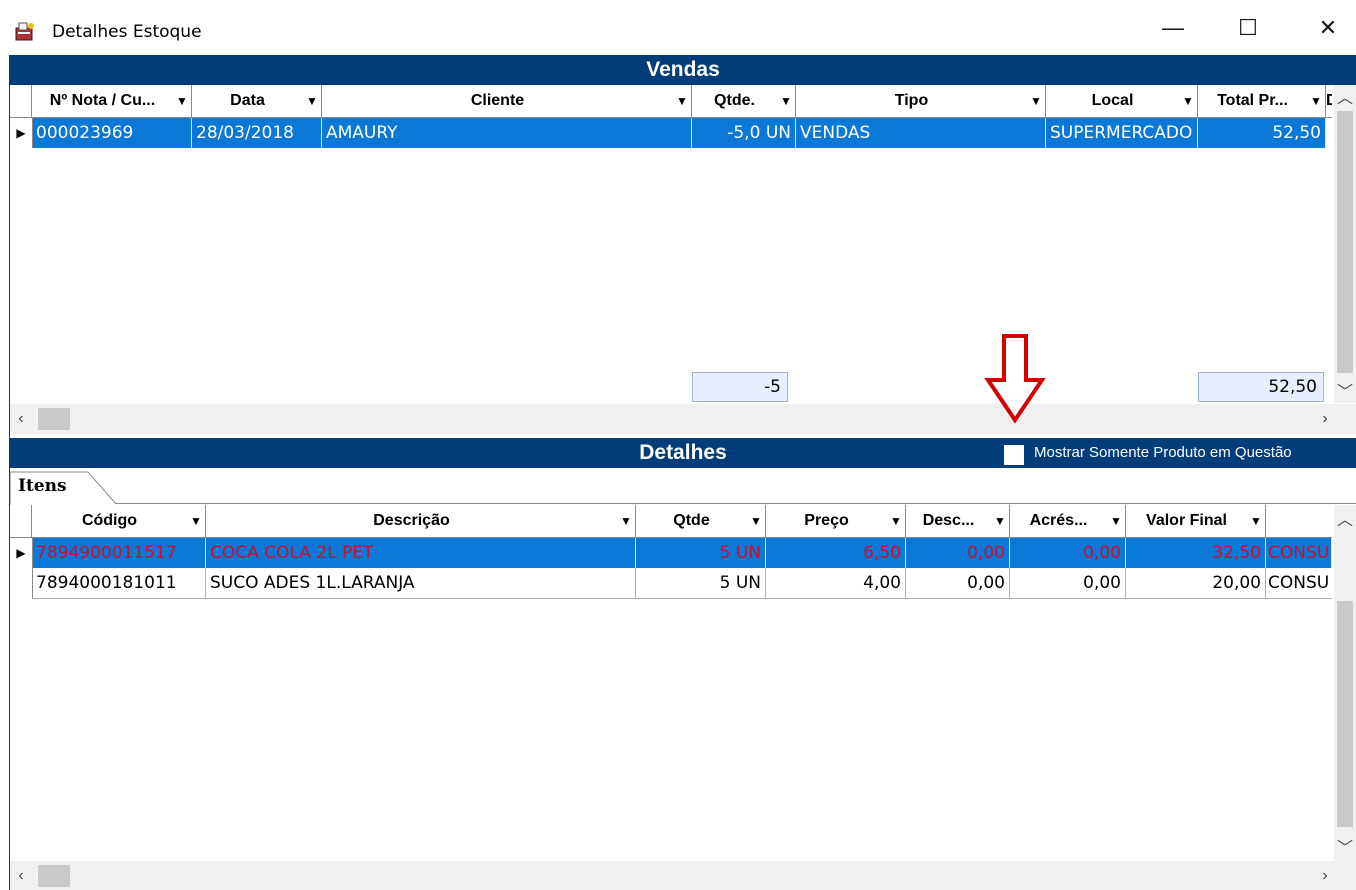  What do you see at coordinates (21, 553) in the screenshot?
I see `row-indicator-icon: ▶` at bounding box center [21, 553].